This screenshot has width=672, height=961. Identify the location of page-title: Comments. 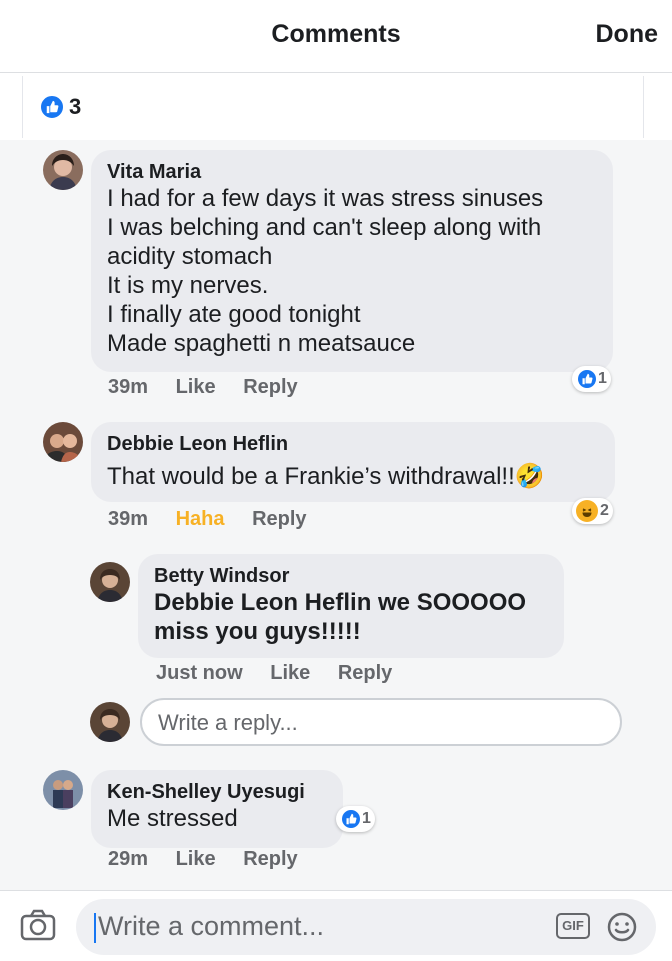
(336, 34).